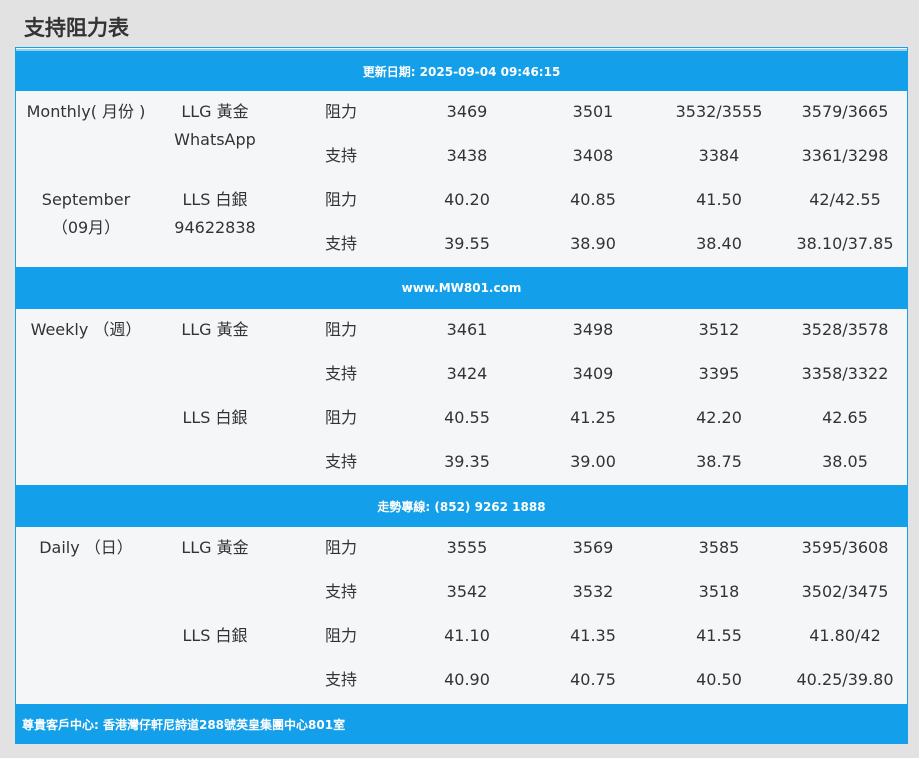  I want to click on value-cell: 41.50, so click(719, 199).